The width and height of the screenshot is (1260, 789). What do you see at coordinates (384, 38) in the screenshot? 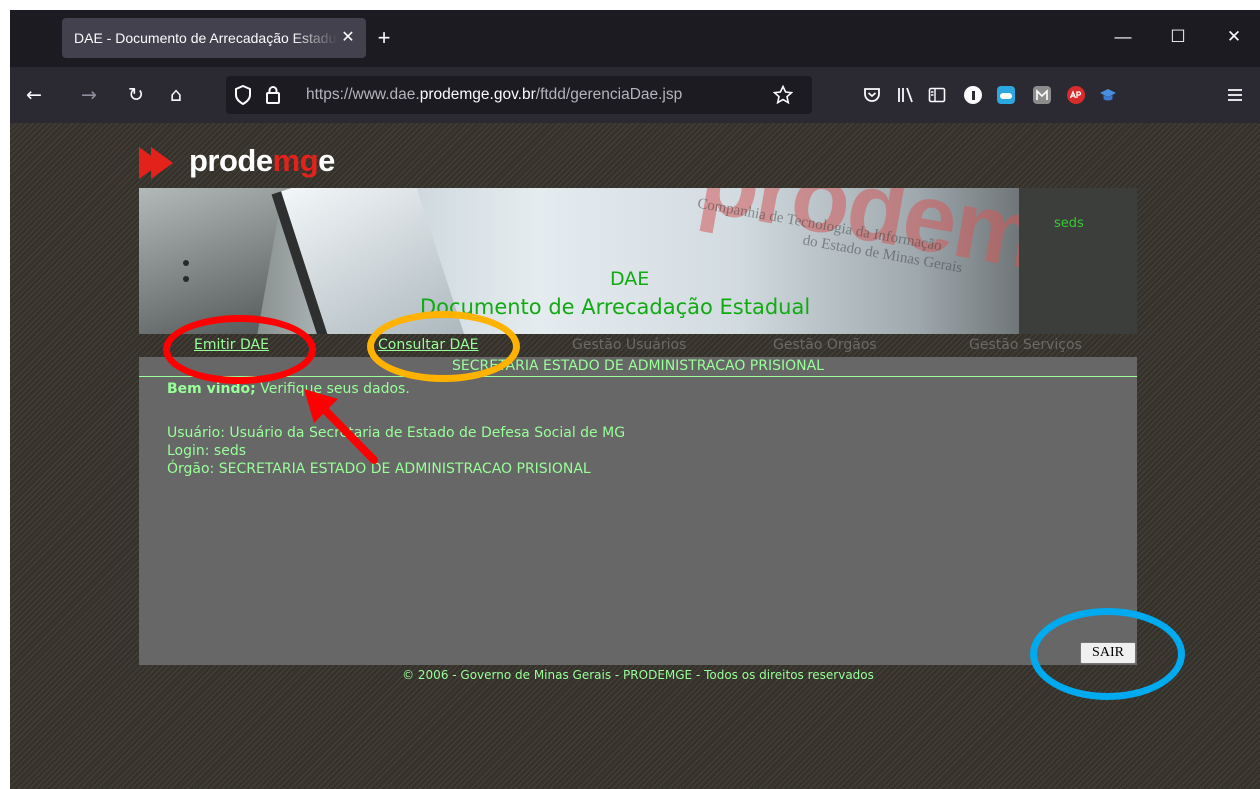
I see `new-tab-button: +` at bounding box center [384, 38].